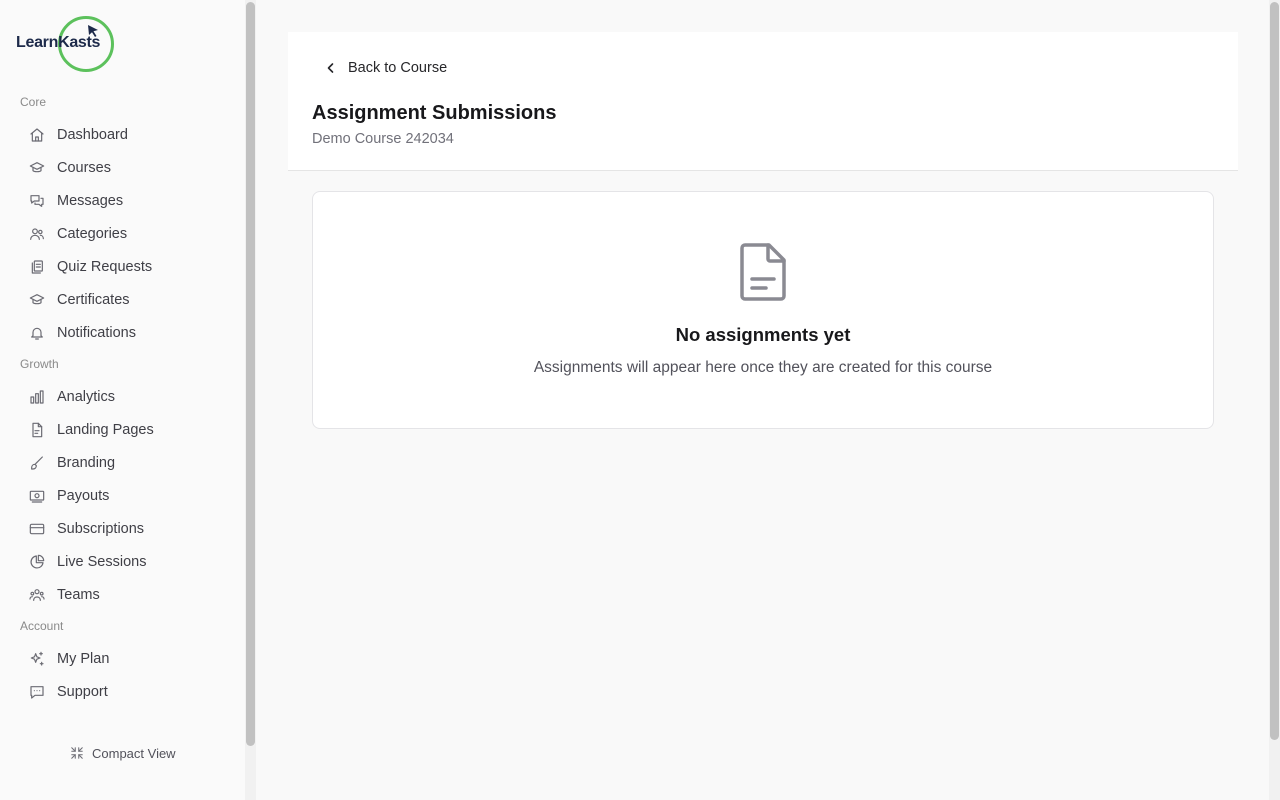 The width and height of the screenshot is (1280, 800). I want to click on sidebar-item-payouts: Payouts, so click(128, 496).